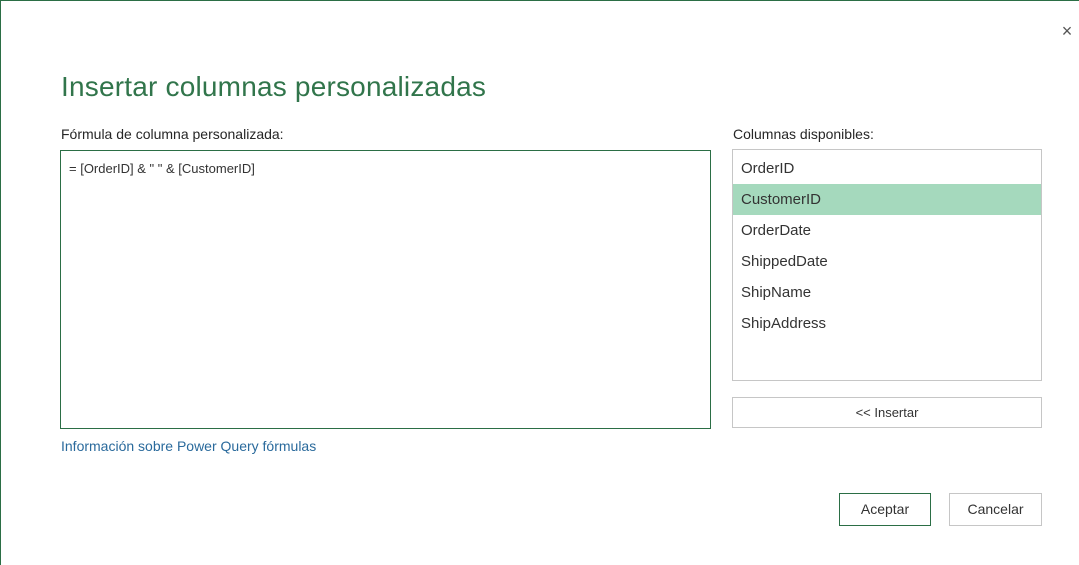 The image size is (1079, 565). Describe the element at coordinates (172, 134) in the screenshot. I see `formula-label: Fórmula de columna personalizada:` at that location.